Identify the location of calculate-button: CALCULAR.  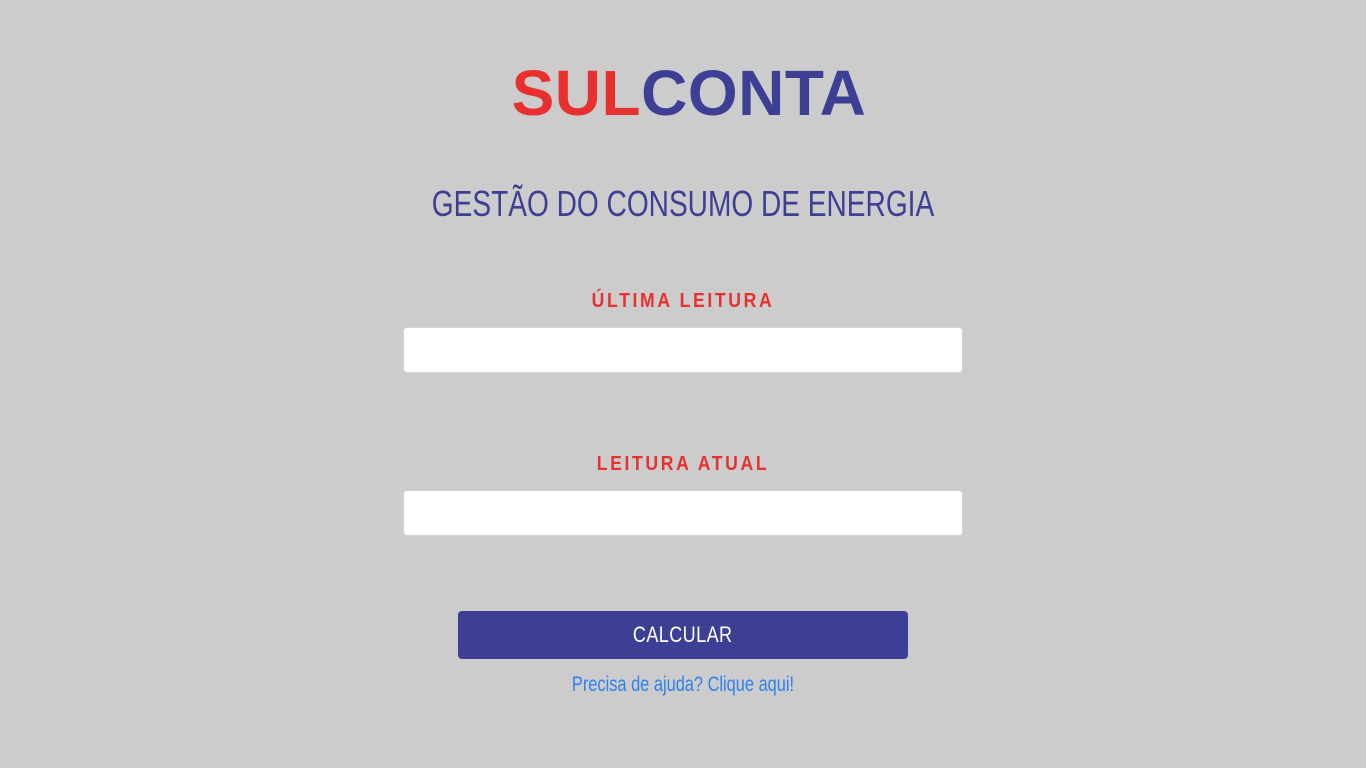
(683, 635).